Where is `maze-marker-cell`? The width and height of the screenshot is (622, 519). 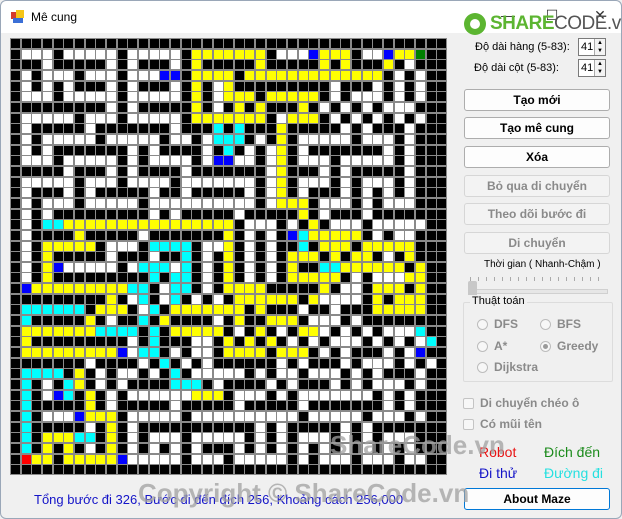
maze-marker-cell is located at coordinates (218, 161).